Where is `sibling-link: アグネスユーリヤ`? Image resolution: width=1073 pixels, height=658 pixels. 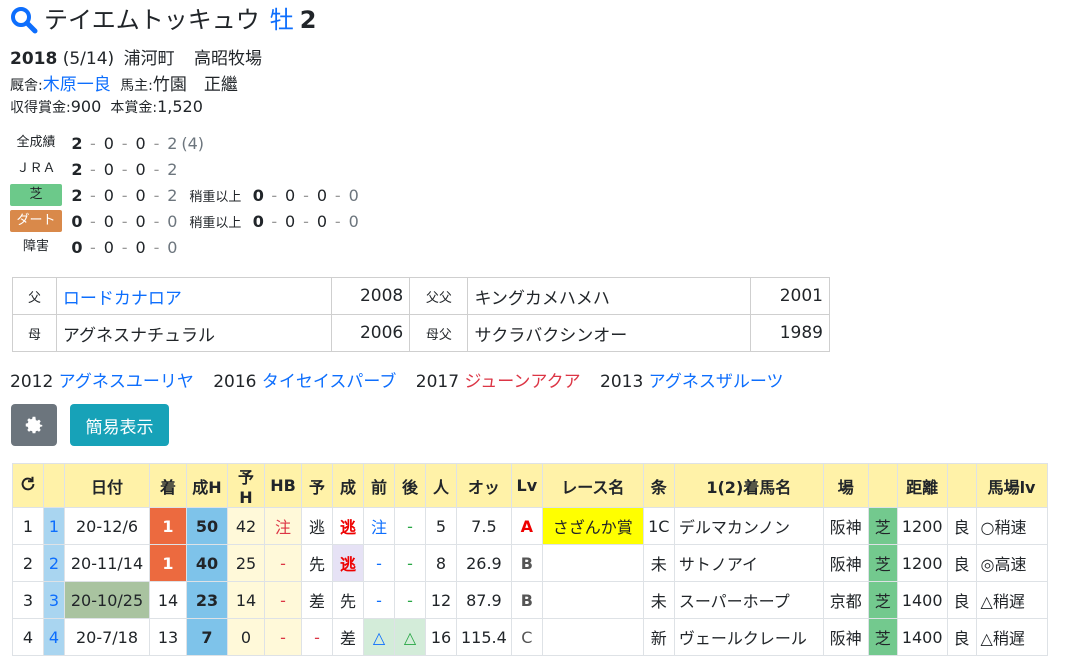
sibling-link: アグネスユーリヤ is located at coordinates (126, 382).